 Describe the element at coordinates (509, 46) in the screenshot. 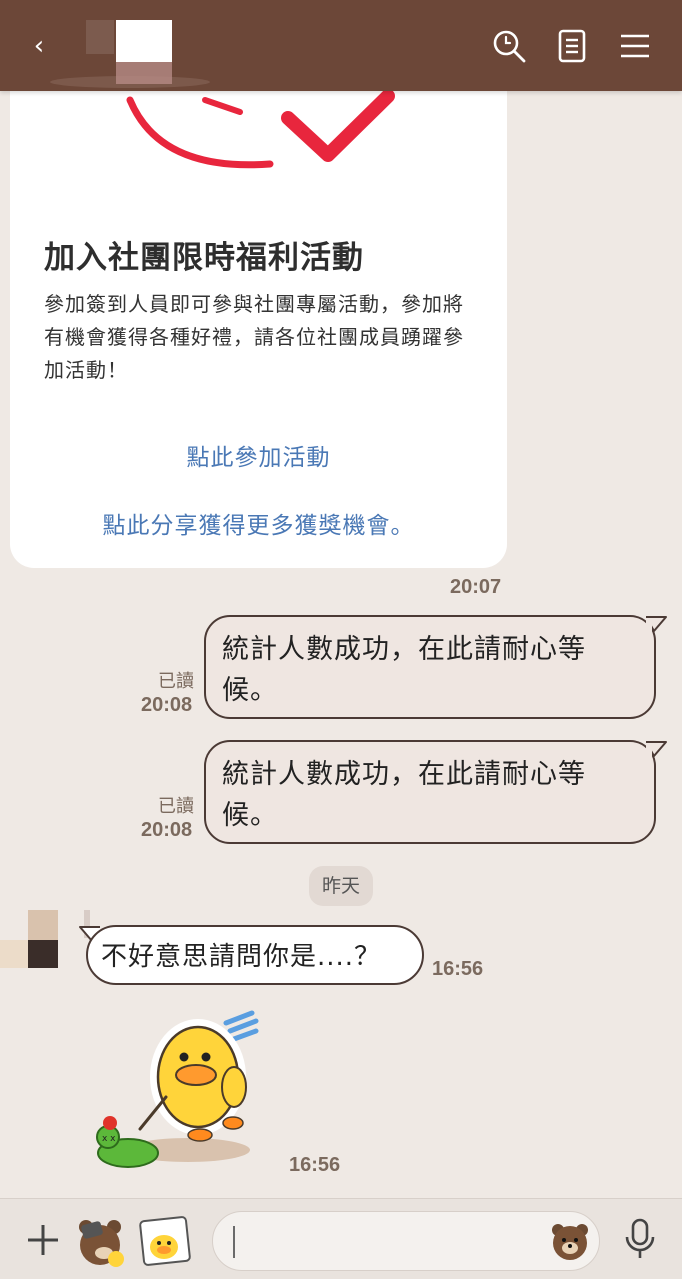

I see `search-icon` at that location.